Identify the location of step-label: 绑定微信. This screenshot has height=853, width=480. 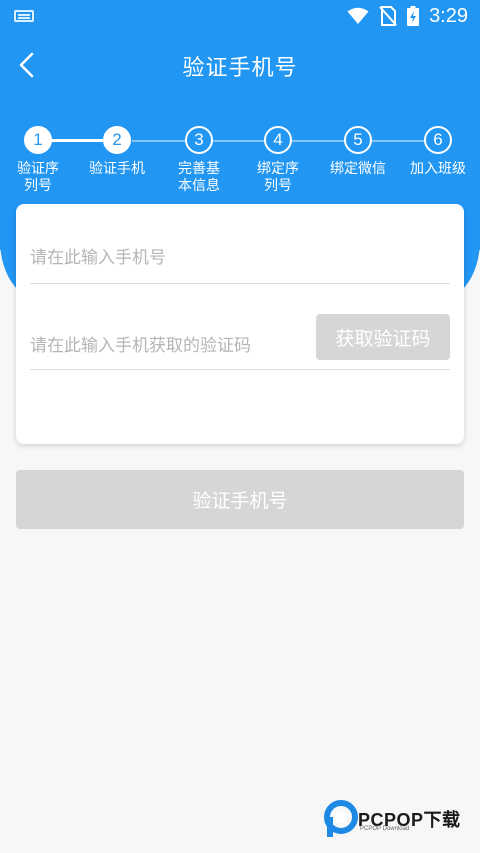
(358, 169).